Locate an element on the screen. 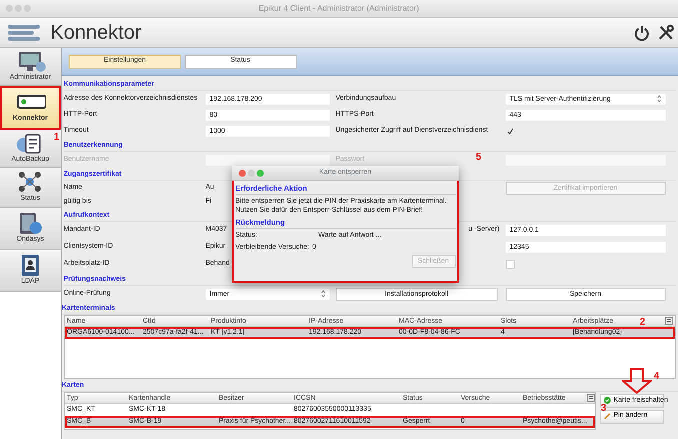 This screenshot has height=439, width=678. pencil-icon is located at coordinates (607, 416).